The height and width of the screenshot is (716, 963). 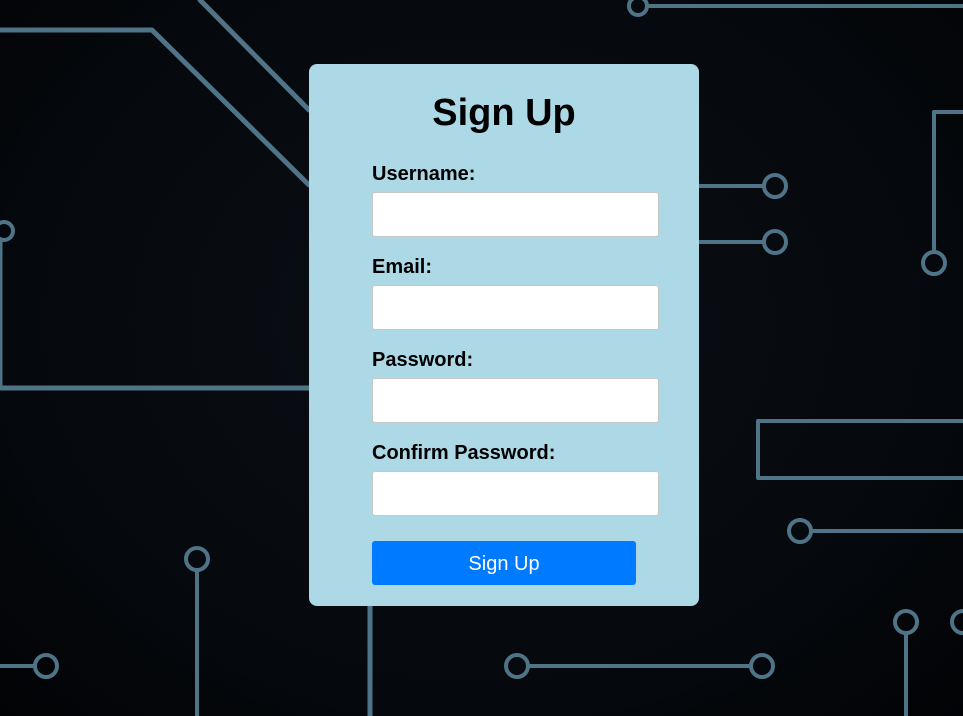 What do you see at coordinates (515, 307) in the screenshot?
I see `email-input` at bounding box center [515, 307].